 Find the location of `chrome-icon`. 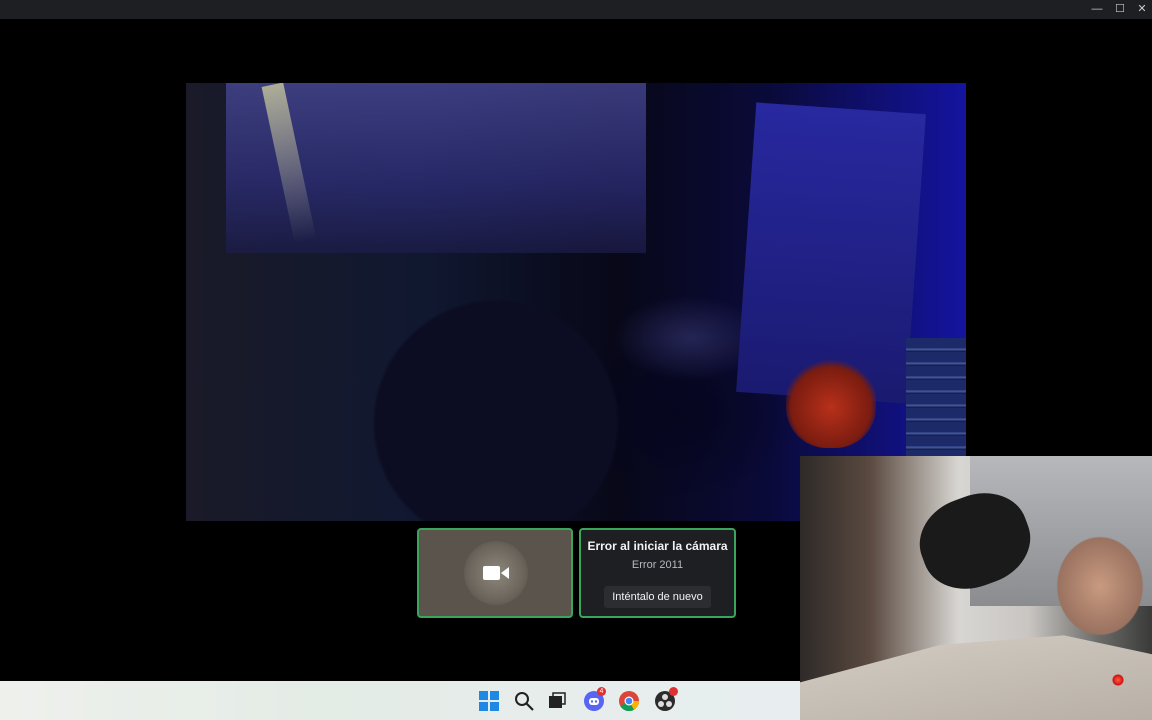

chrome-icon is located at coordinates (629, 701).